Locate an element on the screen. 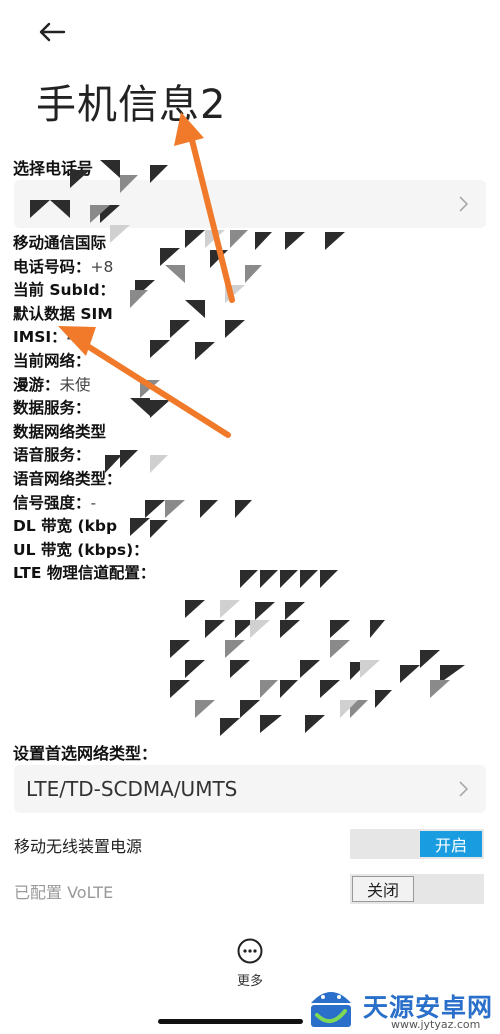 This screenshot has width=500, height=1034. watermark: 天源安卓网 www.jytyaz.com is located at coordinates (400, 1009).